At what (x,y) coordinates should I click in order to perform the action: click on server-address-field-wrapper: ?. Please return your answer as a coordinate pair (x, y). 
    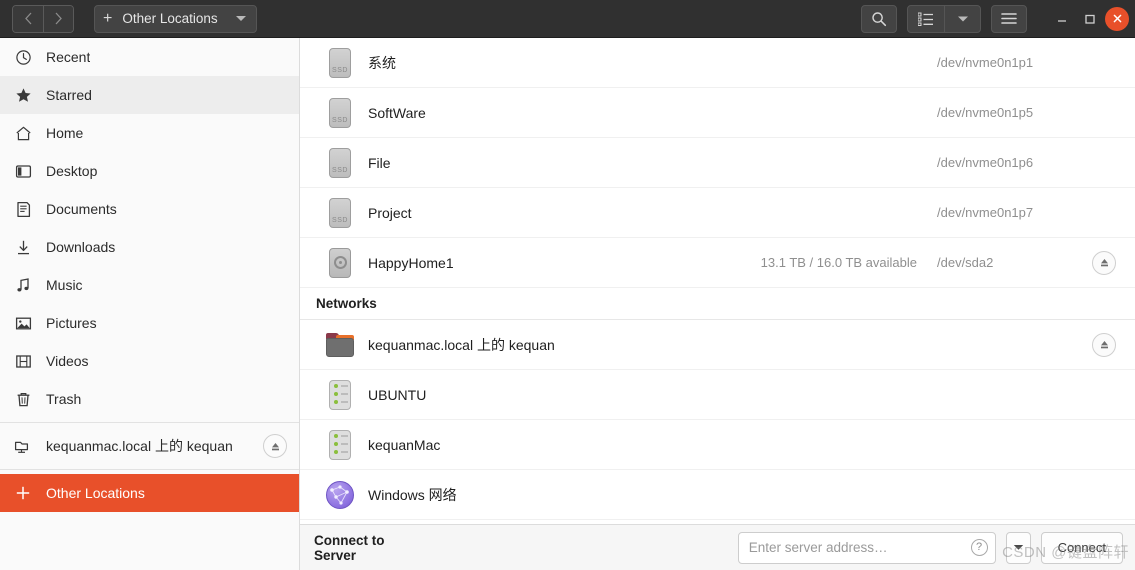
    Looking at the image, I should click on (866, 547).